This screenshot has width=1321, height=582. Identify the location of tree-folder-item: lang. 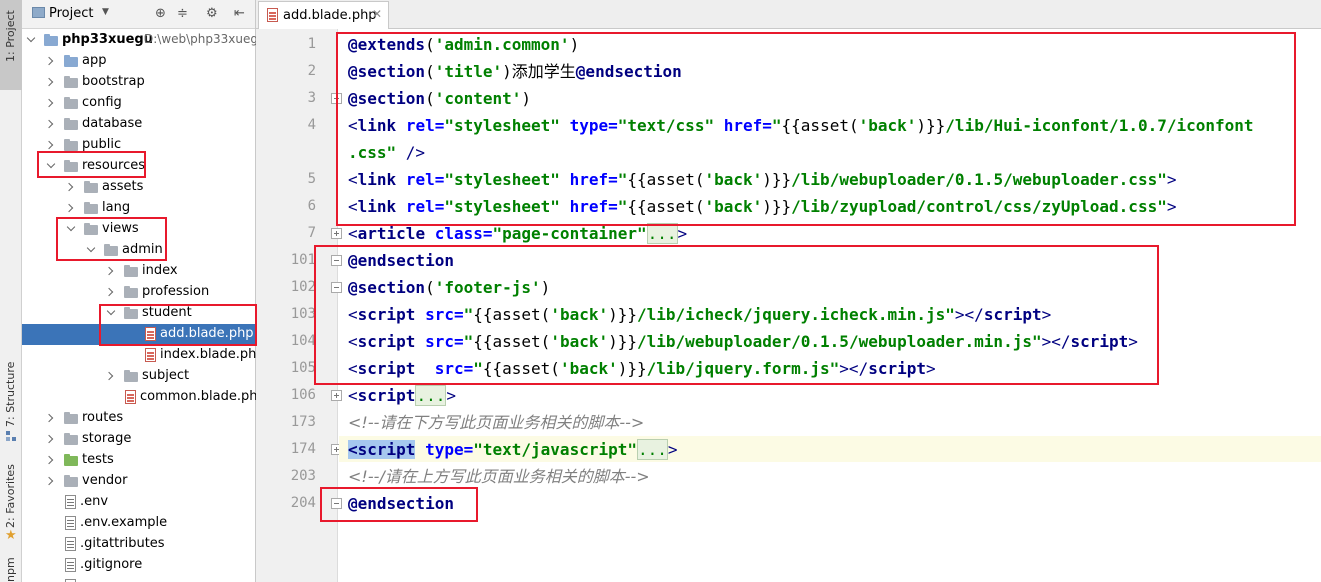
(139, 208).